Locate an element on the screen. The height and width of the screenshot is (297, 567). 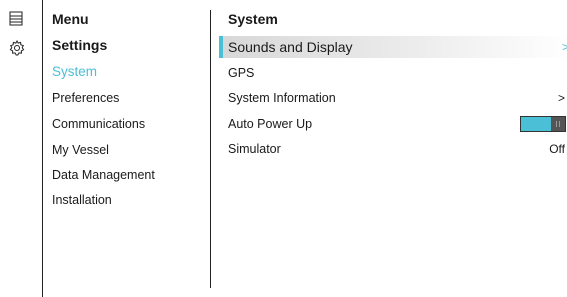
menu-icon is located at coordinates (17, 19).